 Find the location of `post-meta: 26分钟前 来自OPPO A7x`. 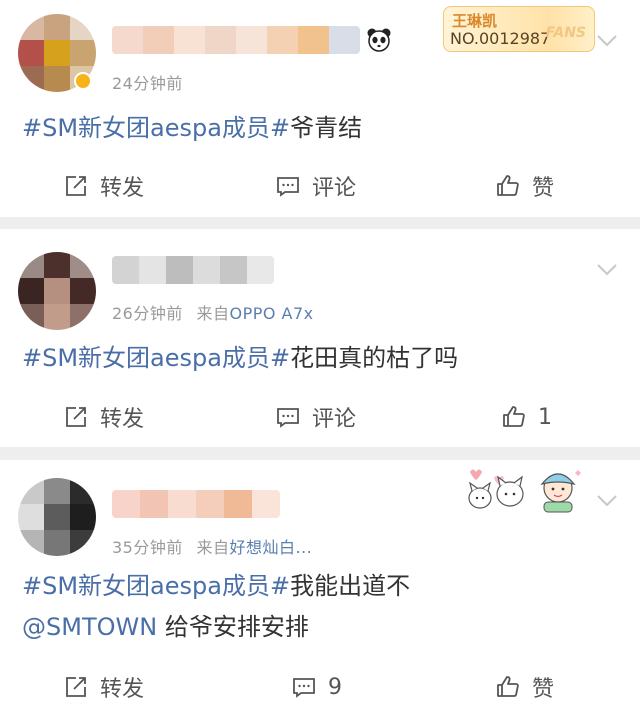

post-meta: 26分钟前 来自OPPO A7x is located at coordinates (213, 312).